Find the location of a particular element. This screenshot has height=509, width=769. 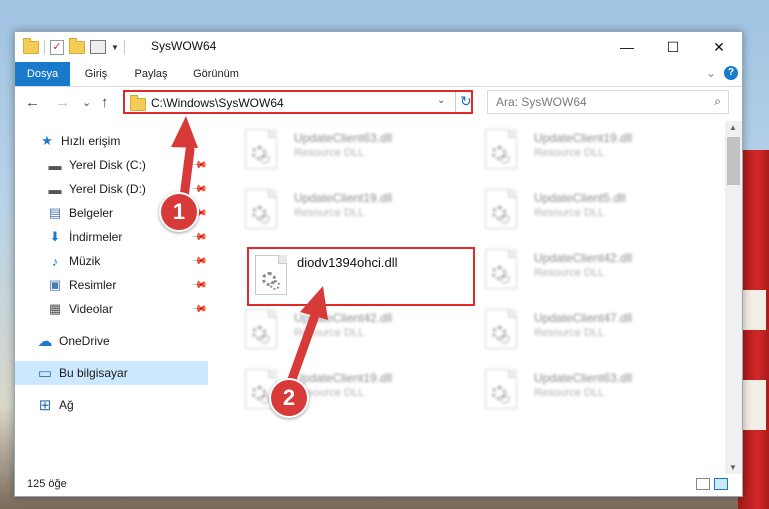

status-bar: 125 öğe is located at coordinates (378, 485).